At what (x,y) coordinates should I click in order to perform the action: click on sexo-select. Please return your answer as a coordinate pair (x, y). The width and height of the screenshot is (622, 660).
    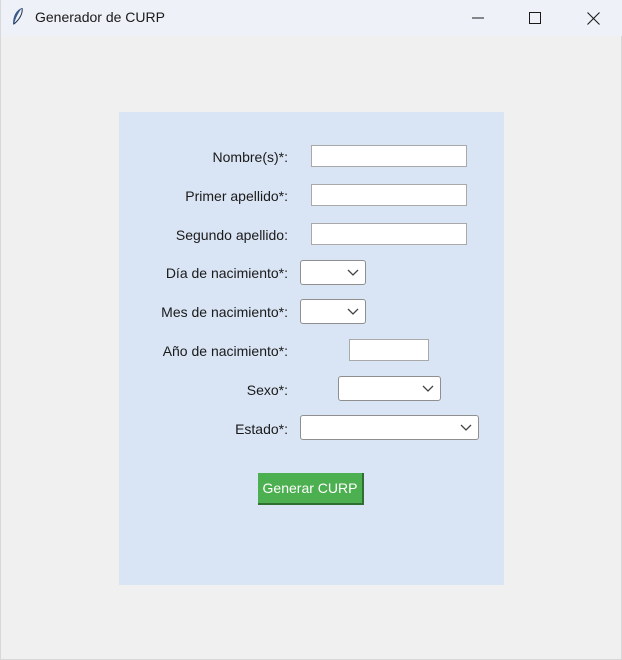
    Looking at the image, I should click on (389, 388).